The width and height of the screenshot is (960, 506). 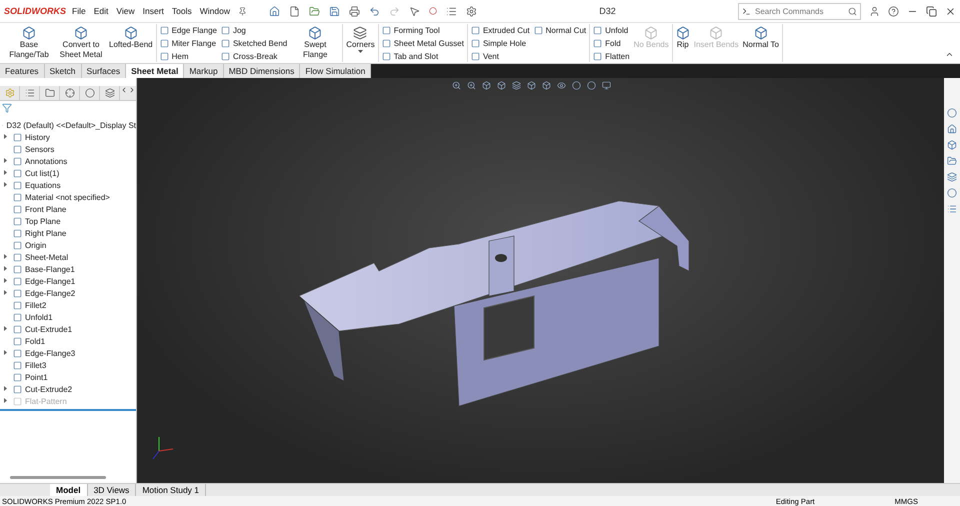 I want to click on ribbon-button: Normal Cut, so click(x=560, y=30).